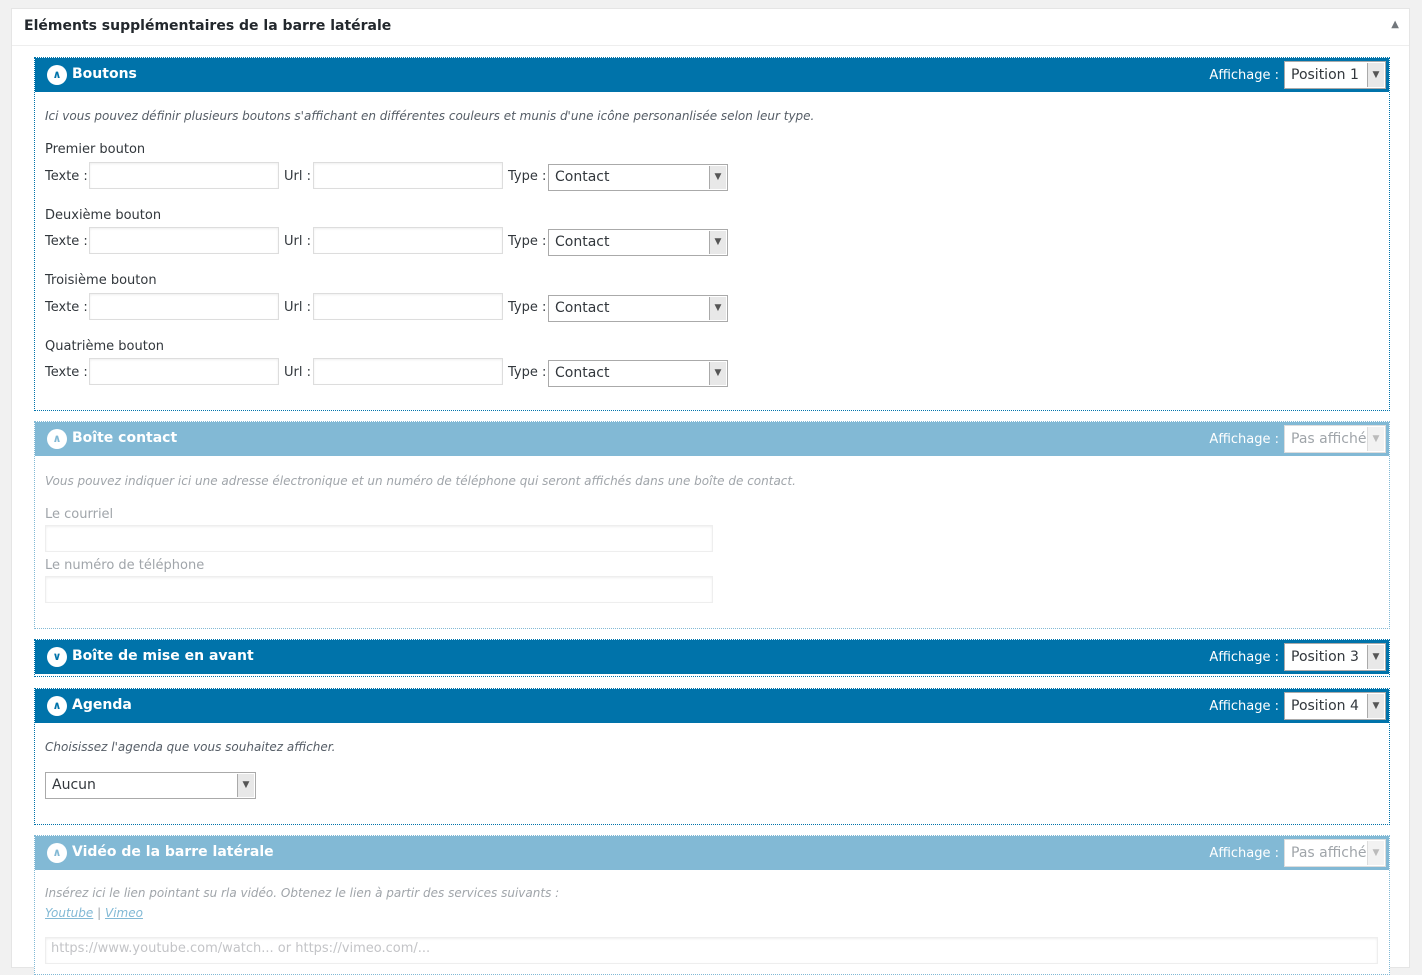 This screenshot has height=975, width=1422. What do you see at coordinates (1325, 657) in the screenshot?
I see `affichage-value: Position 3` at bounding box center [1325, 657].